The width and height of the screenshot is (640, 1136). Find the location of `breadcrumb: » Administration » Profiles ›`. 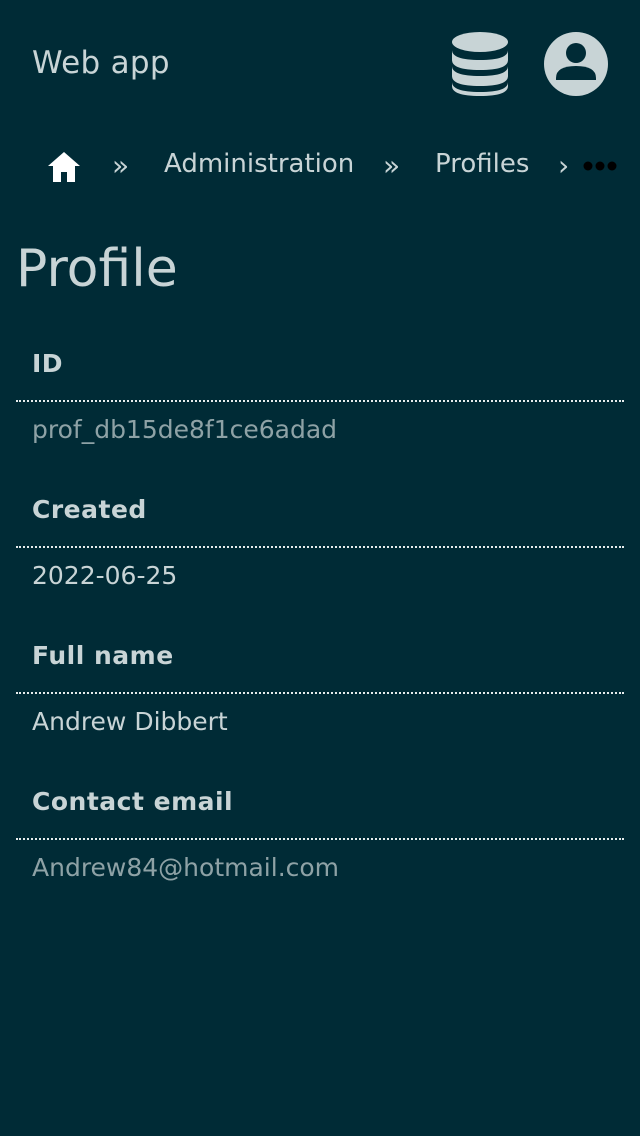

breadcrumb: » Administration » Profiles › is located at coordinates (320, 164).